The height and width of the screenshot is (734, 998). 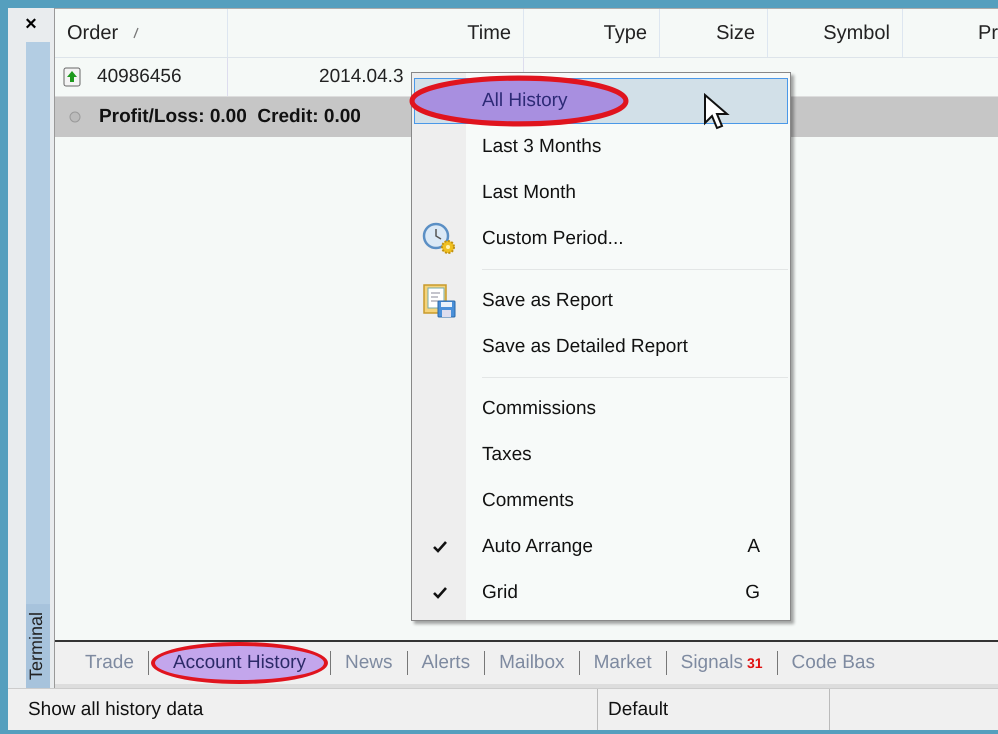 I want to click on column-header: Size, so click(x=714, y=33).